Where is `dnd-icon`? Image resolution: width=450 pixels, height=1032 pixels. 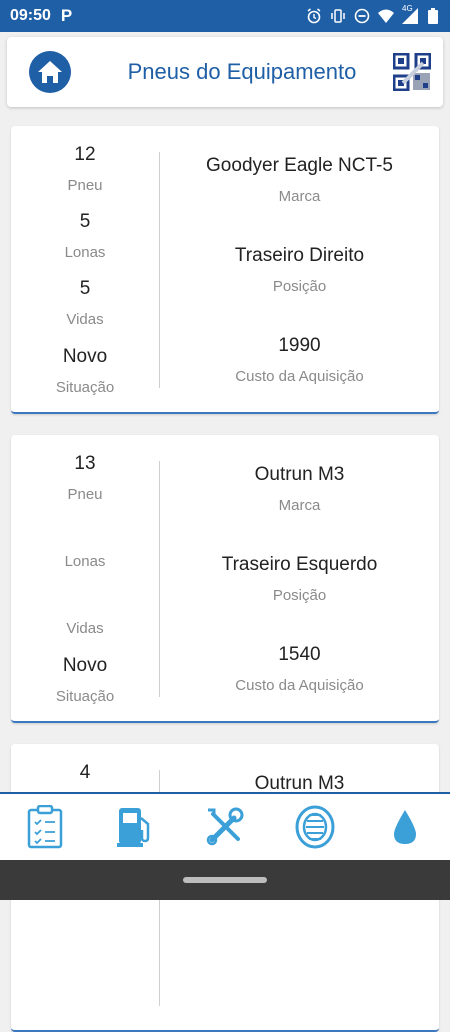 dnd-icon is located at coordinates (362, 16).